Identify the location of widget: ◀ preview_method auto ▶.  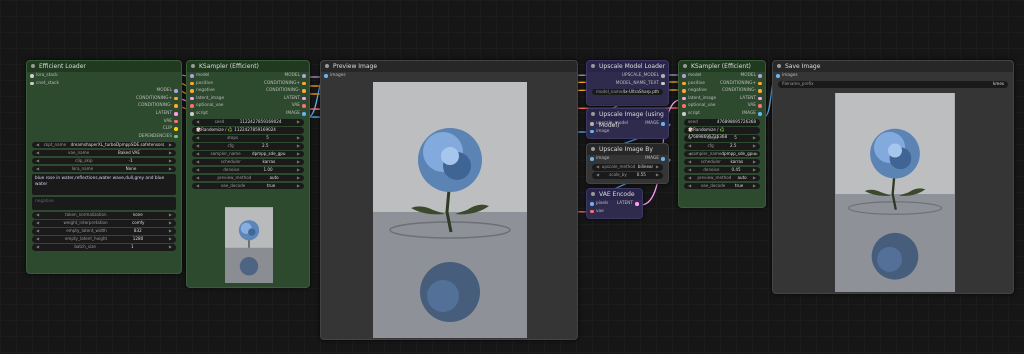
(248, 178).